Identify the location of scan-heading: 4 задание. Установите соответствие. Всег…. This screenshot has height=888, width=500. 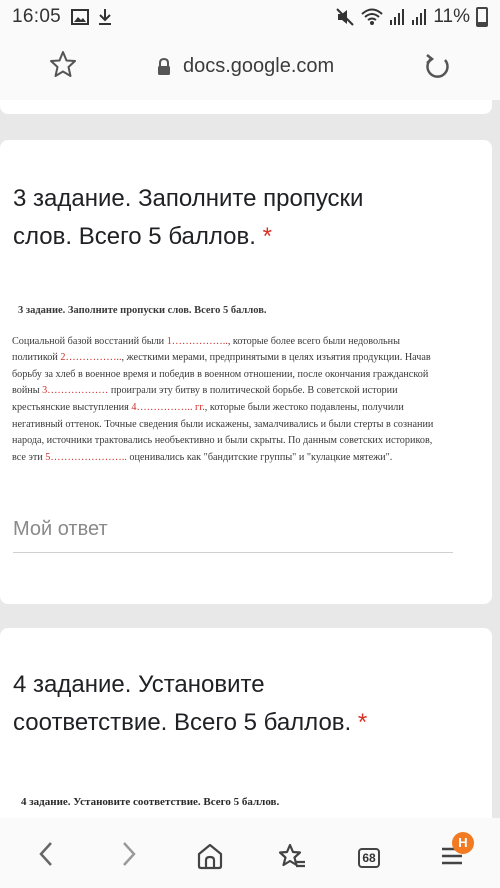
(150, 802).